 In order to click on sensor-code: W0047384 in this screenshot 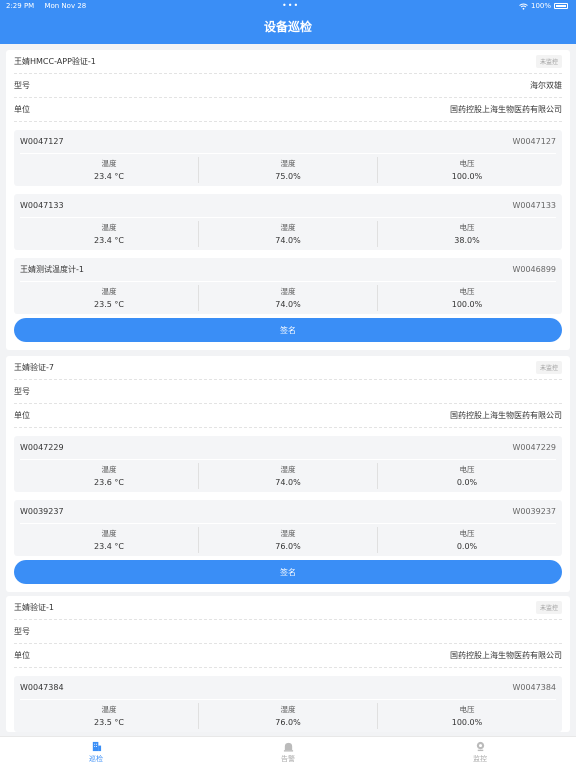, I will do `click(534, 687)`.